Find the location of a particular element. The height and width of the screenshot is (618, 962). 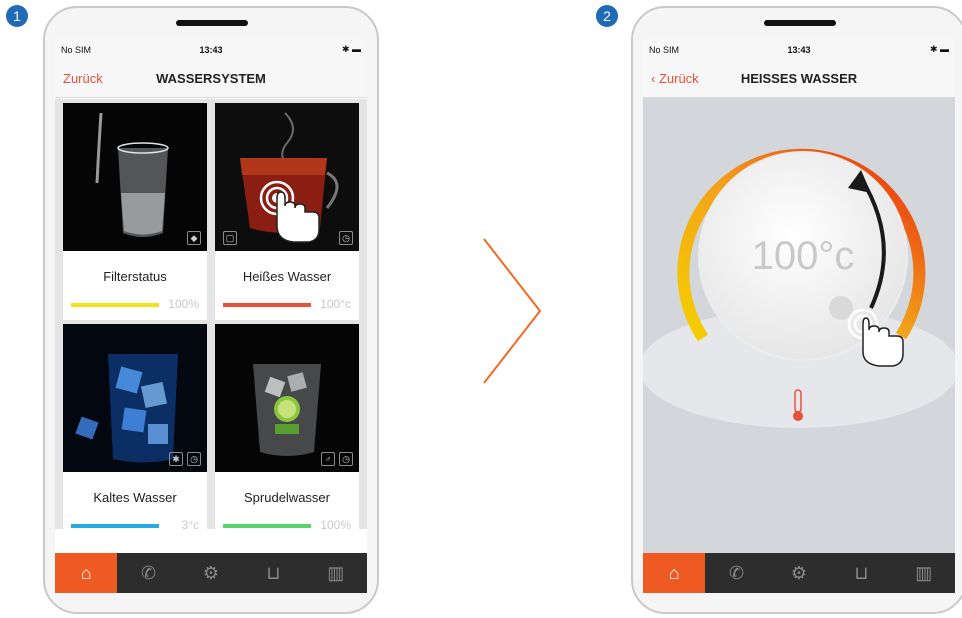

tile-kaltes-wasser: ✱ ◷ Kaltes Wasser 3°c is located at coordinates (135, 432).